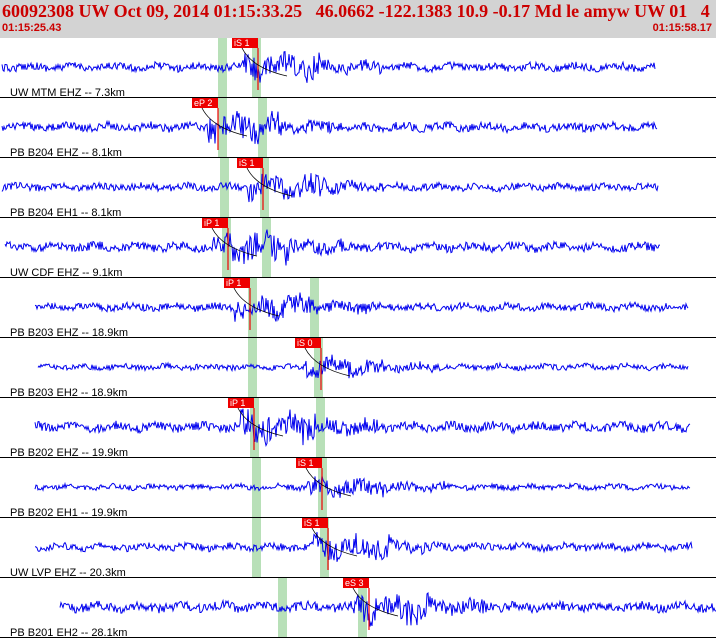  I want to click on trace-row: iP 1 UW CDF EHZ -- 9.1km, so click(358, 248).